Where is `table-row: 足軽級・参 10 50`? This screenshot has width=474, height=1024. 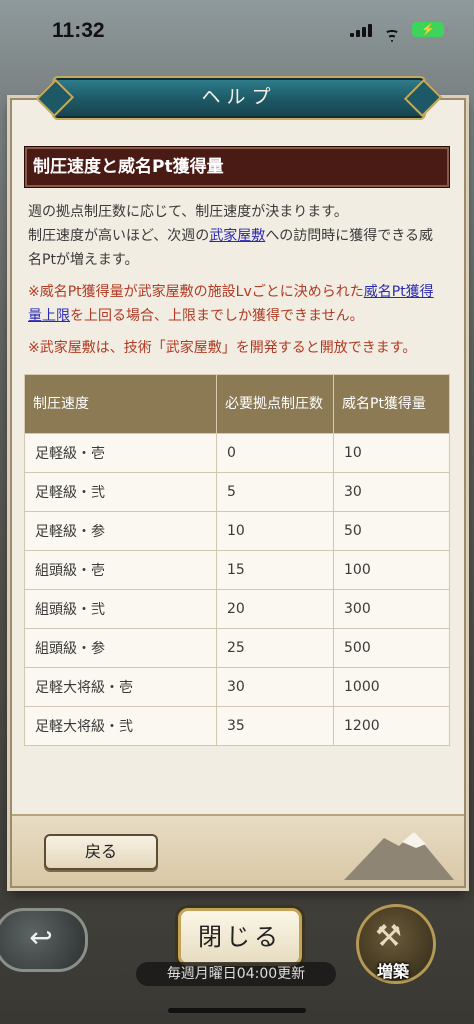
table-row: 足軽級・参 10 50 is located at coordinates (237, 531).